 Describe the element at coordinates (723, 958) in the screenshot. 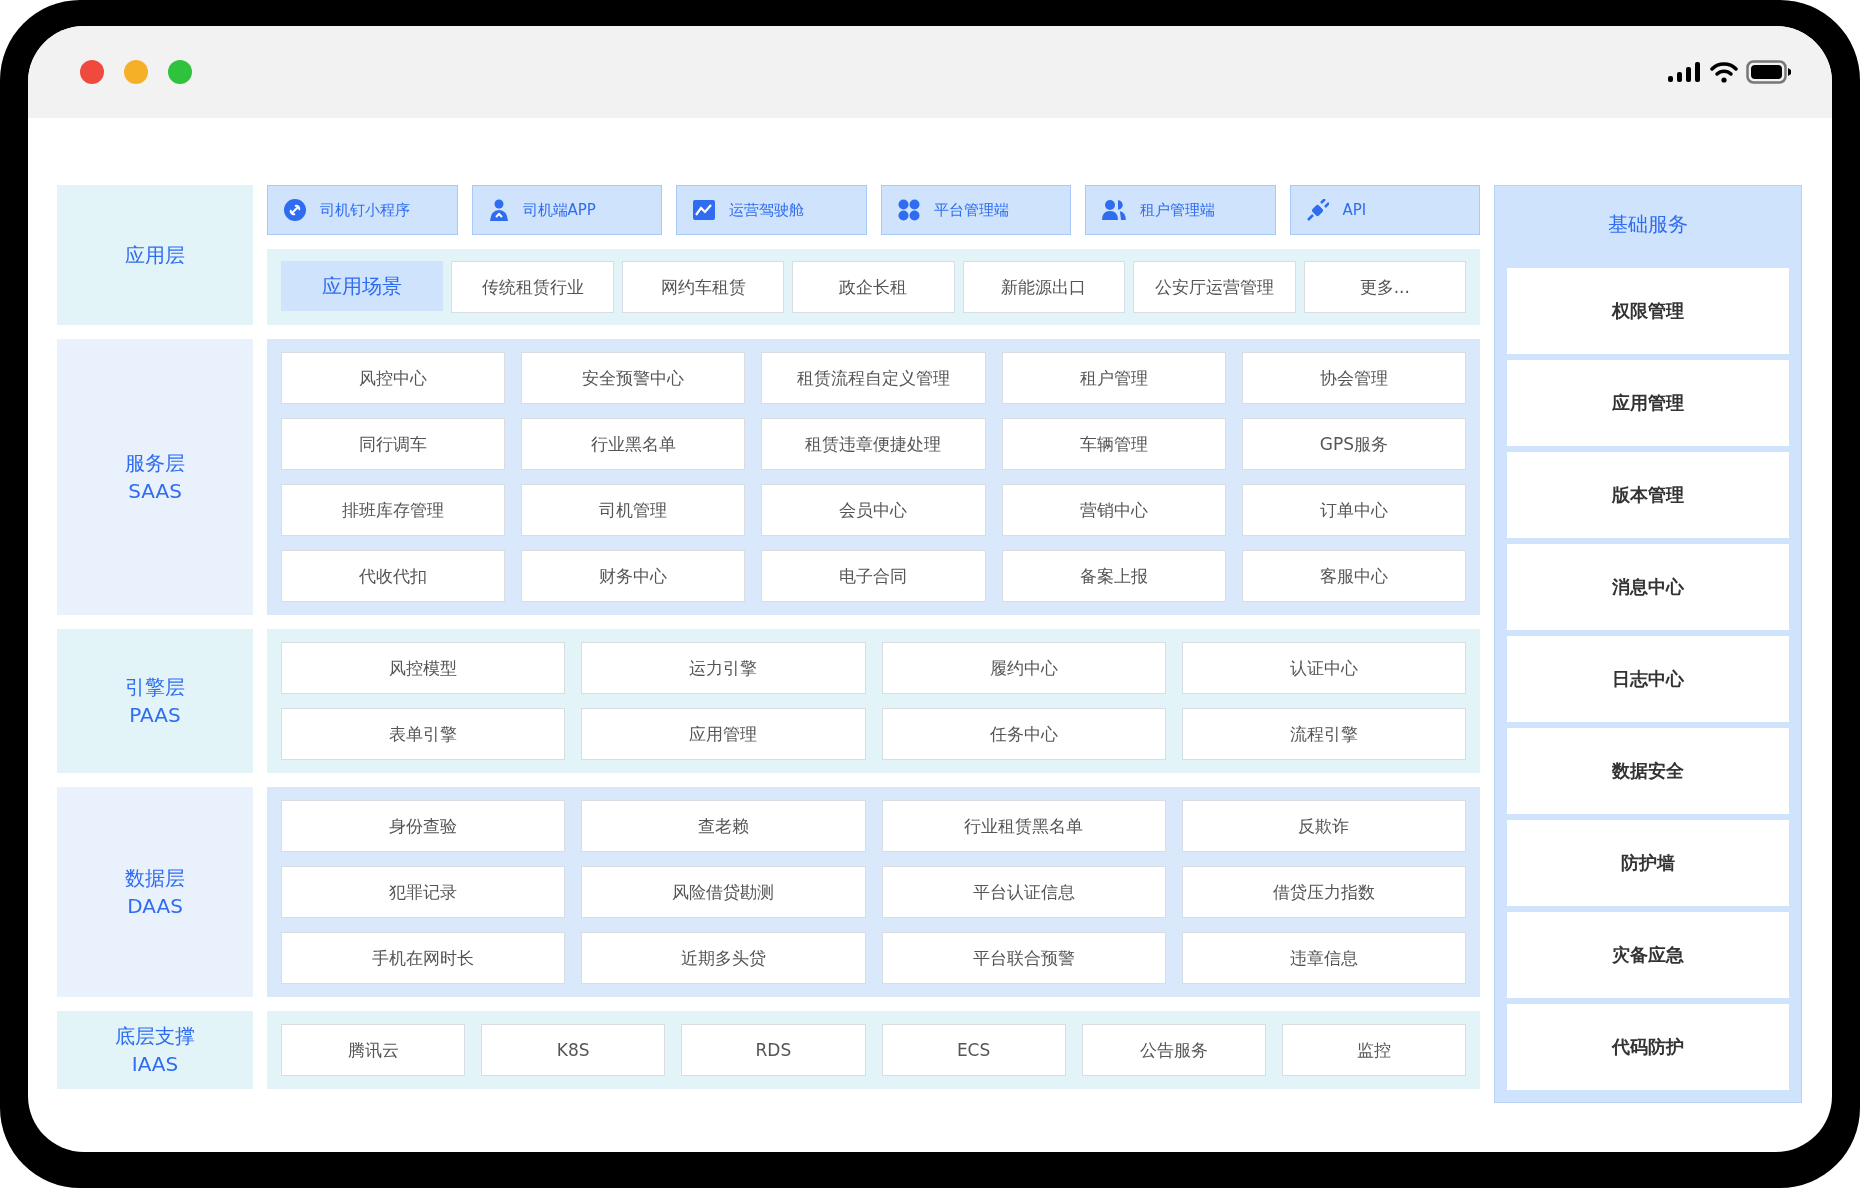

I see `module-item: 近期多头贷` at that location.